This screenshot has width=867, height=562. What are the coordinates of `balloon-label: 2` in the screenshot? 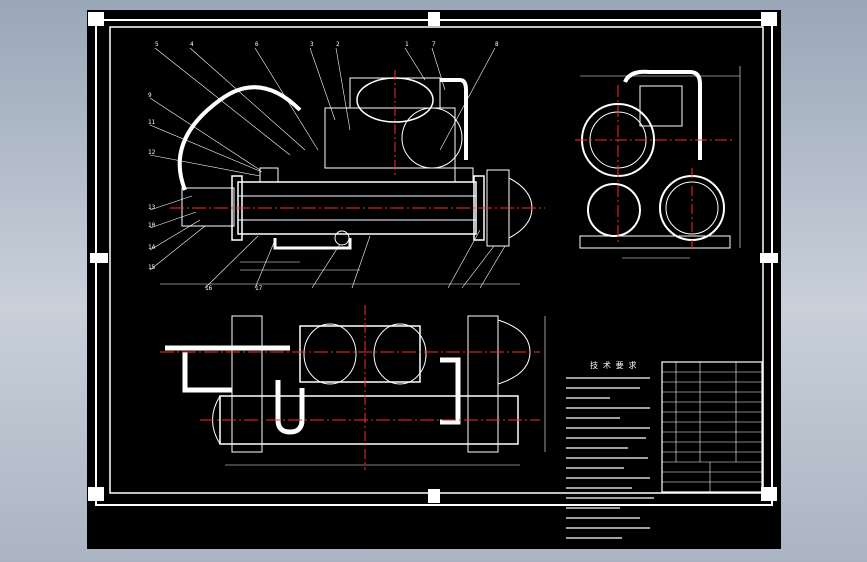 It's located at (338, 44).